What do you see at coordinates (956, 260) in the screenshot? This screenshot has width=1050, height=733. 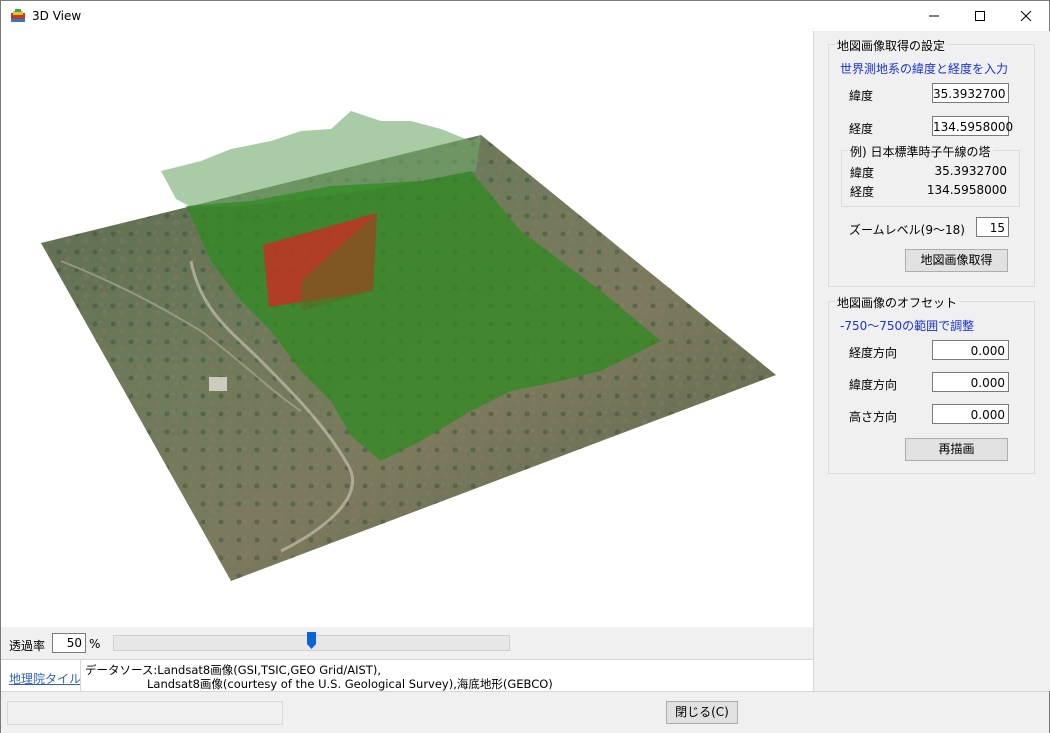 I see `fetch-map-button: 地図画像取得` at bounding box center [956, 260].